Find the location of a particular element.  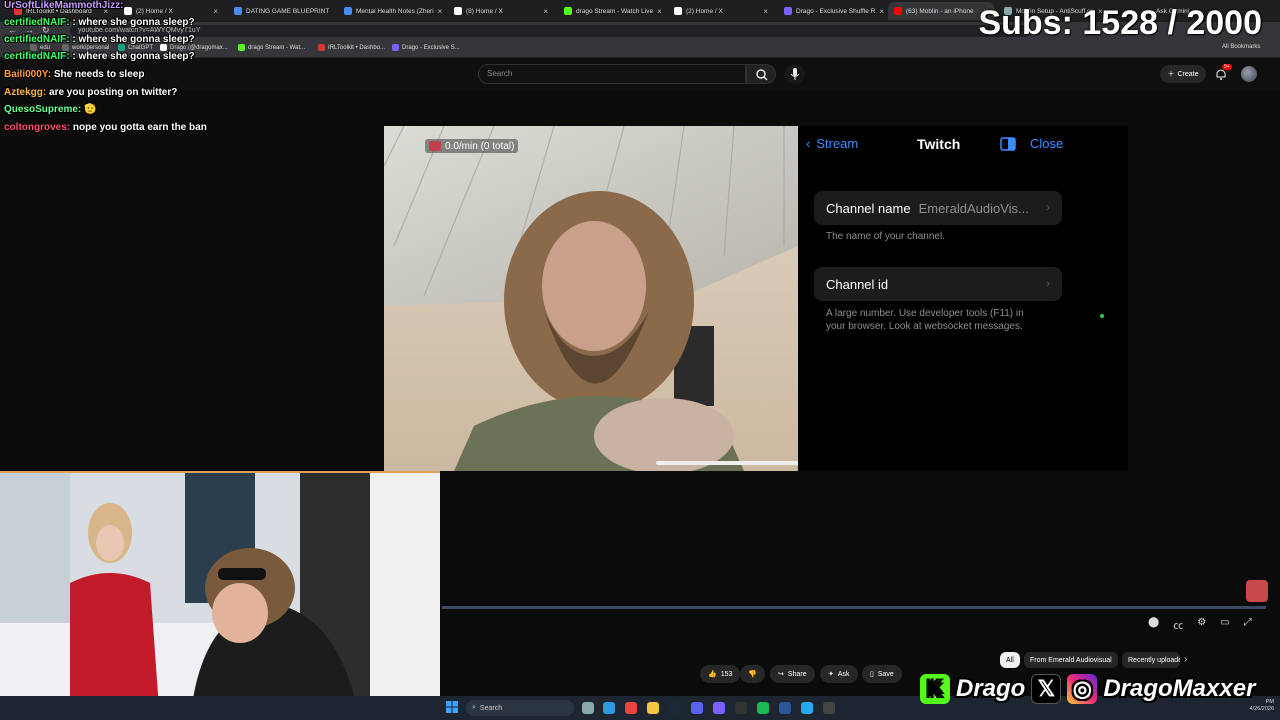

tab-label: (63) Moblin - an iPhone is located at coordinates (940, 11).